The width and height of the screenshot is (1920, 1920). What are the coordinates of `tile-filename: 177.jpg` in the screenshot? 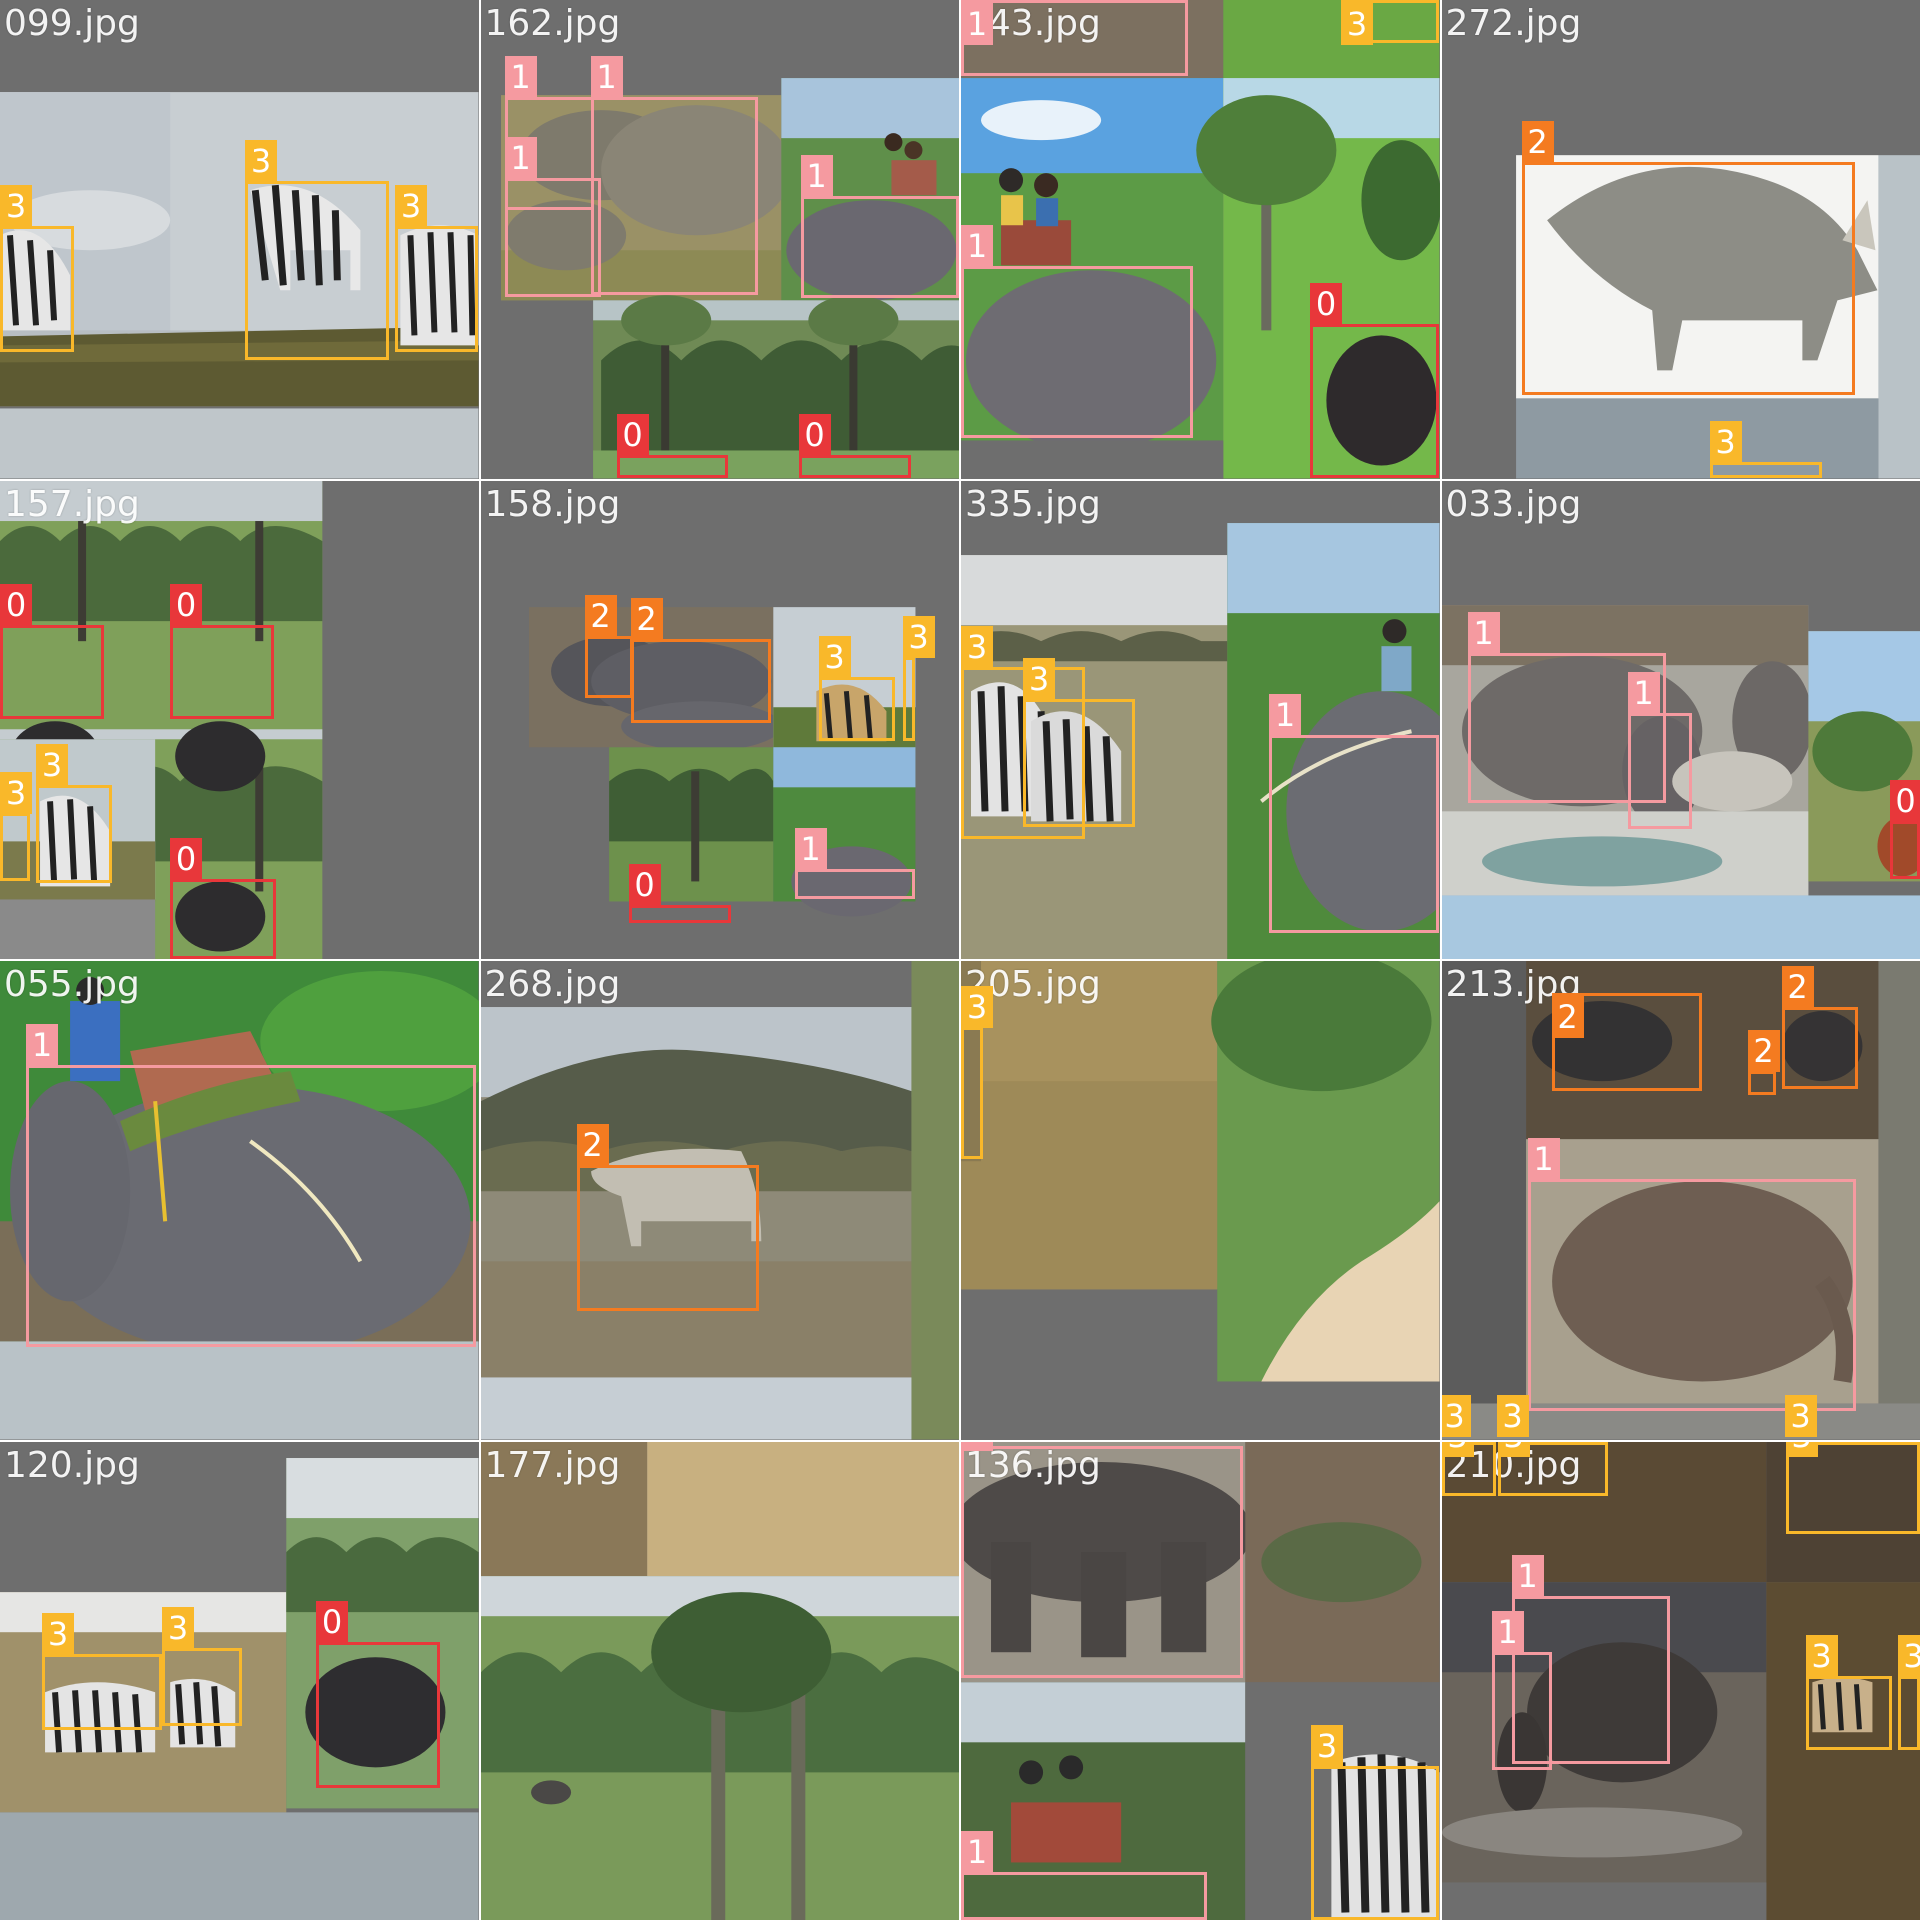 It's located at (552, 1465).